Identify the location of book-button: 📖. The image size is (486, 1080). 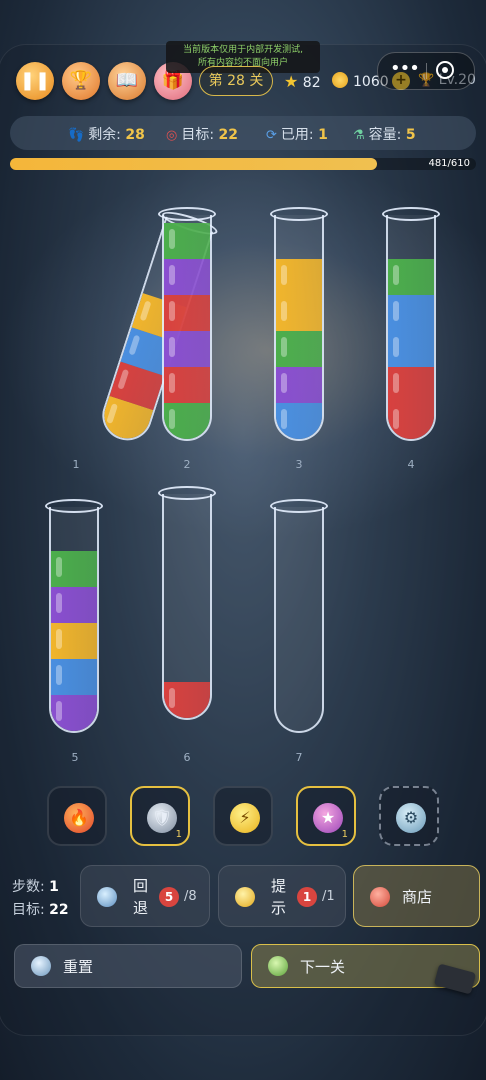
(127, 81).